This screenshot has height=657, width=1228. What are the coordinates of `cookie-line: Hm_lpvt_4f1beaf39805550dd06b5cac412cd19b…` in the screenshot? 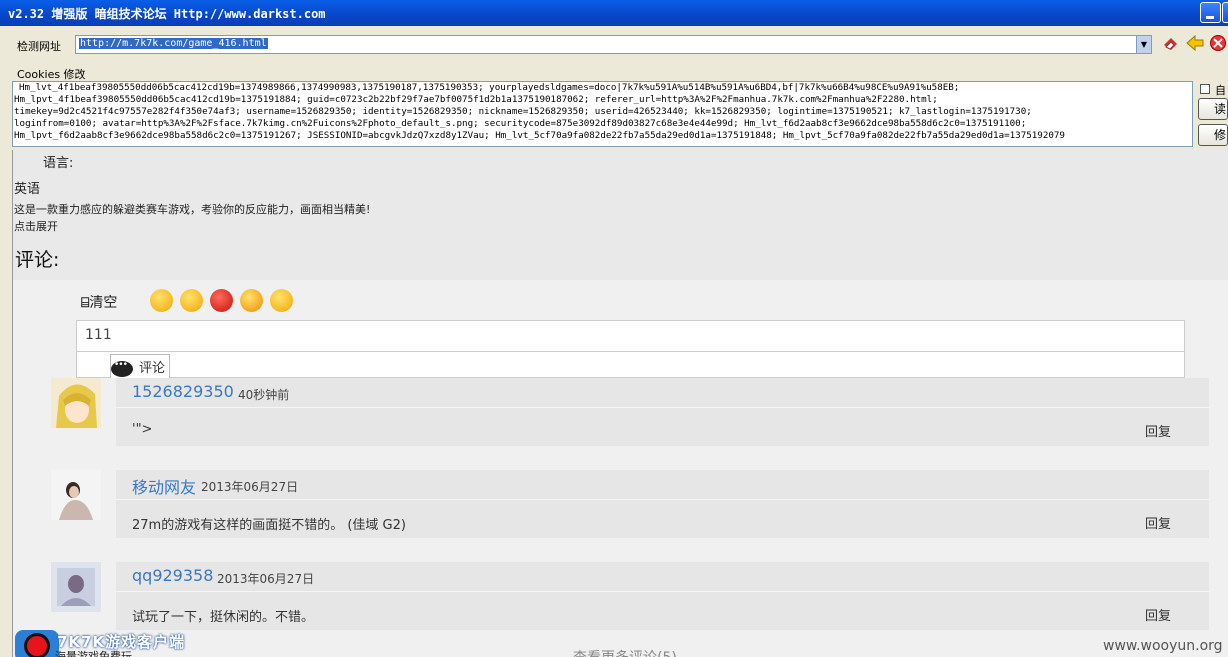 It's located at (476, 99).